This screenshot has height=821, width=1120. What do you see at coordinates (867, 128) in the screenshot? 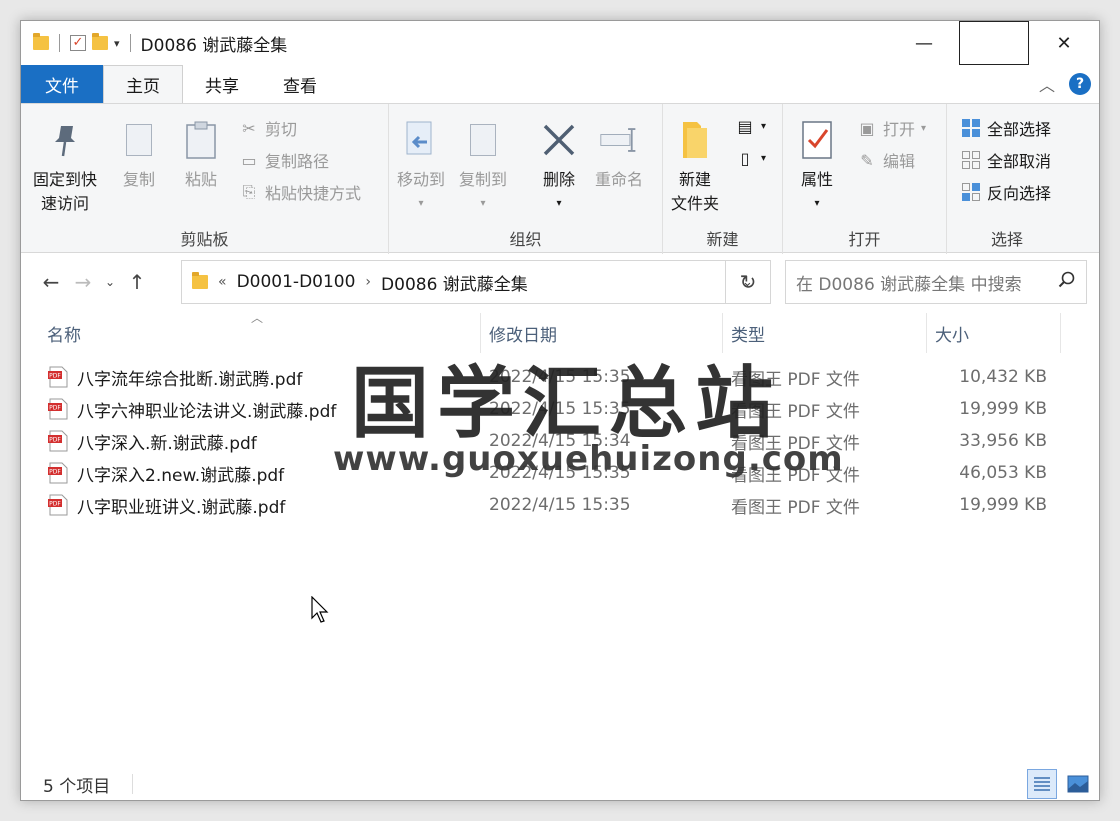
I see `open-icon: ▣` at bounding box center [867, 128].